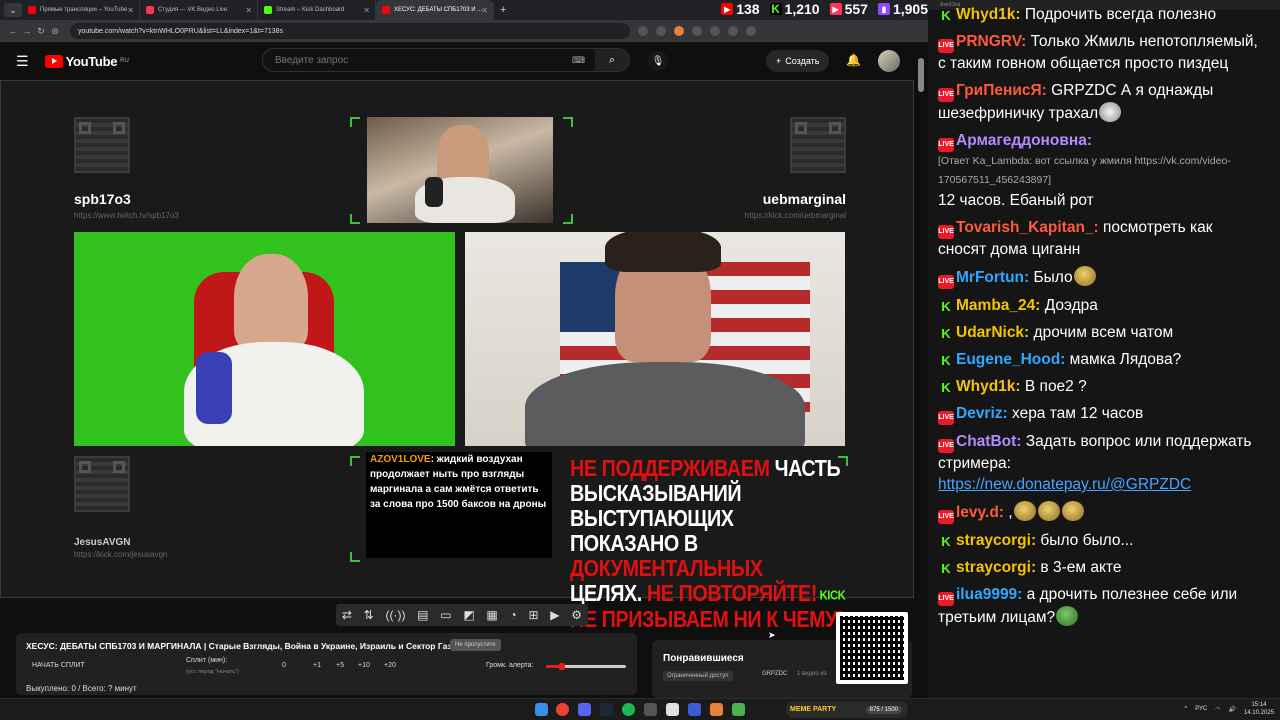  Describe the element at coordinates (889, 61) in the screenshot. I see `avatar` at that location.